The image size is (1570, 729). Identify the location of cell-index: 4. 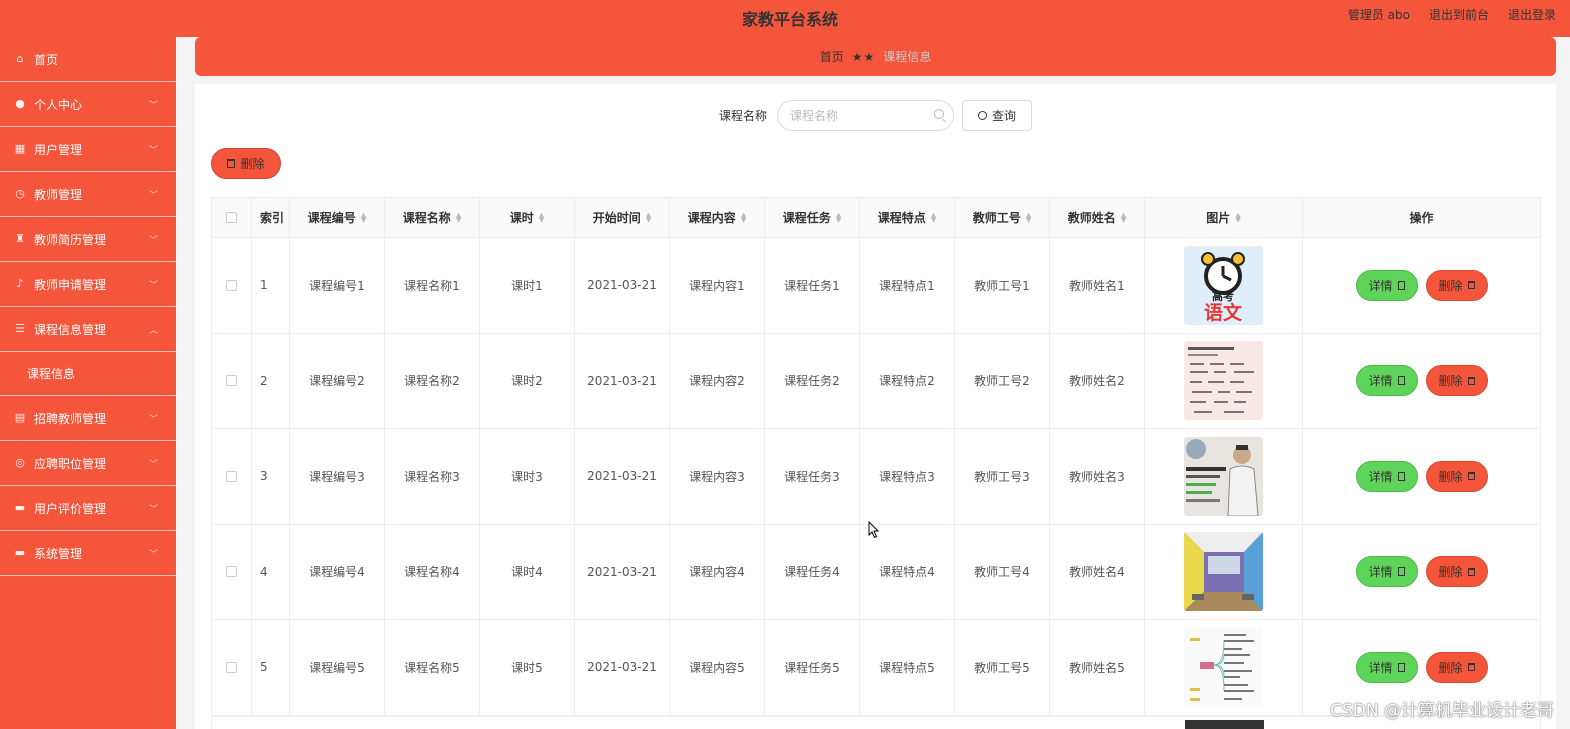
(271, 571).